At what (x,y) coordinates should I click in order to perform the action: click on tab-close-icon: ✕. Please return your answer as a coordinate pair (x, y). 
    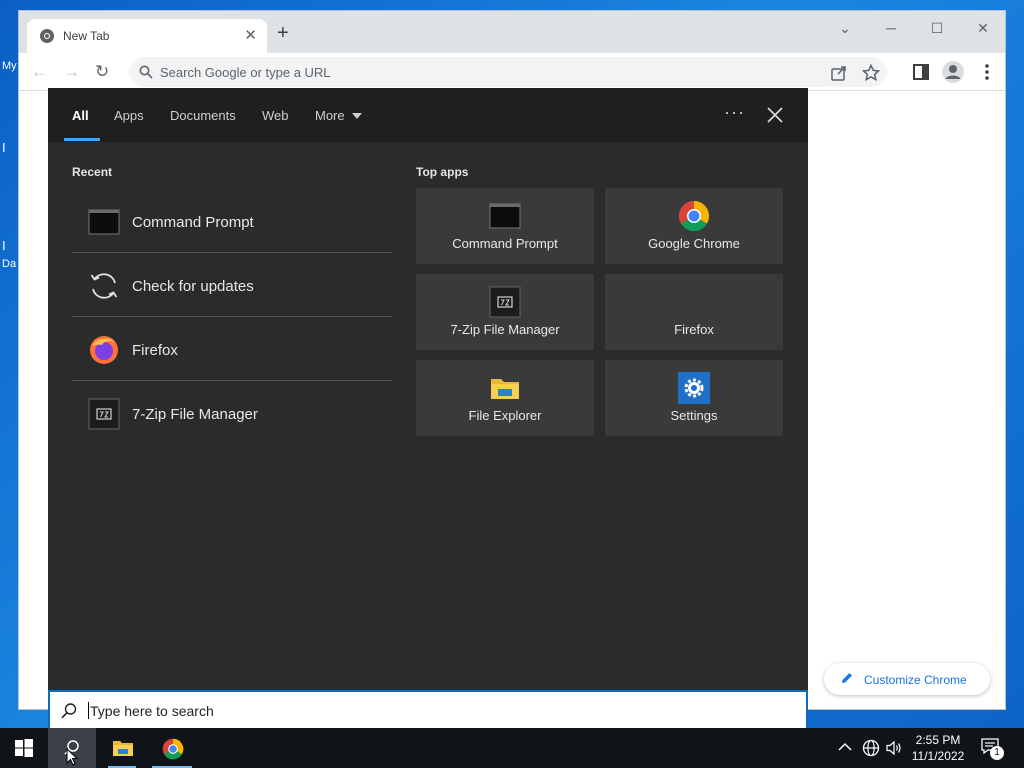
    Looking at the image, I should click on (250, 35).